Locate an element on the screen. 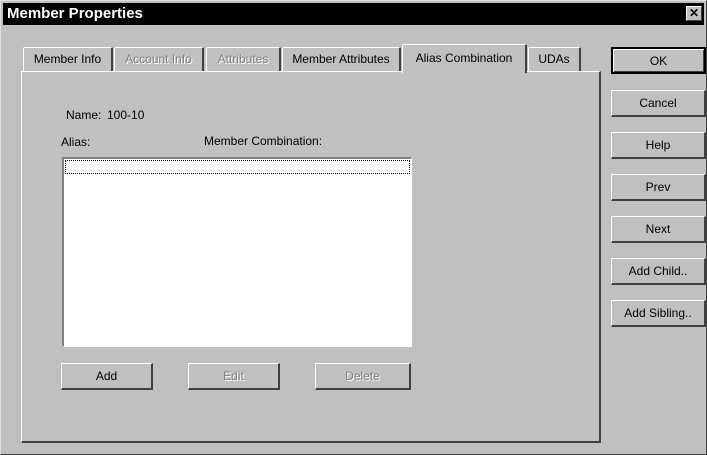 The image size is (707, 455). edit-button: Edit is located at coordinates (234, 376).